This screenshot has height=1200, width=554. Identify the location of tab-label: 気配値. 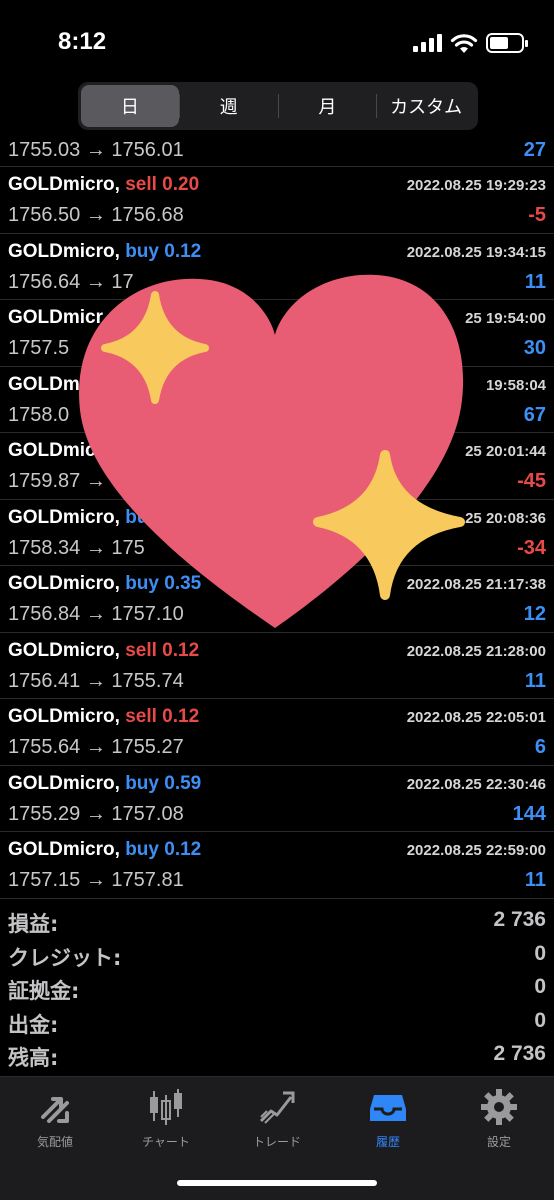
(54, 1142).